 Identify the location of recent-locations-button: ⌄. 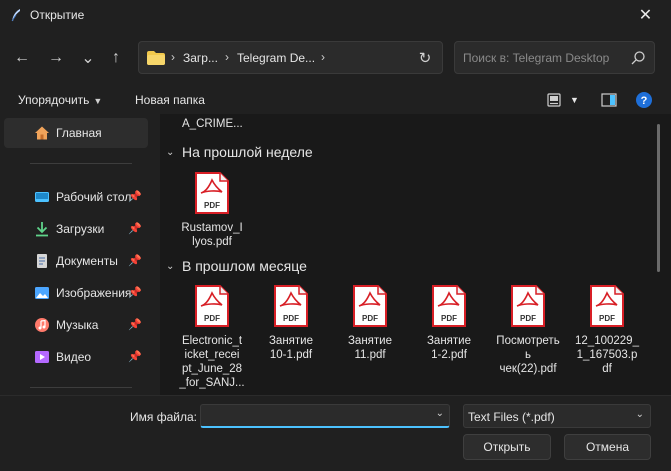
(88, 58).